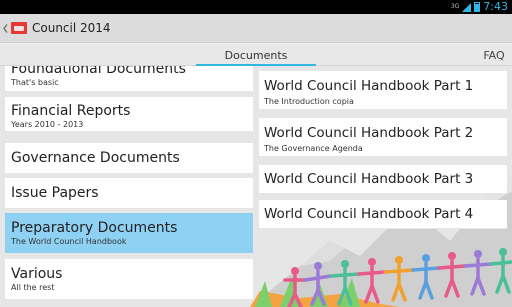 The height and width of the screenshot is (307, 512). I want to click on category-item-various: Various All the rest, so click(129, 279).